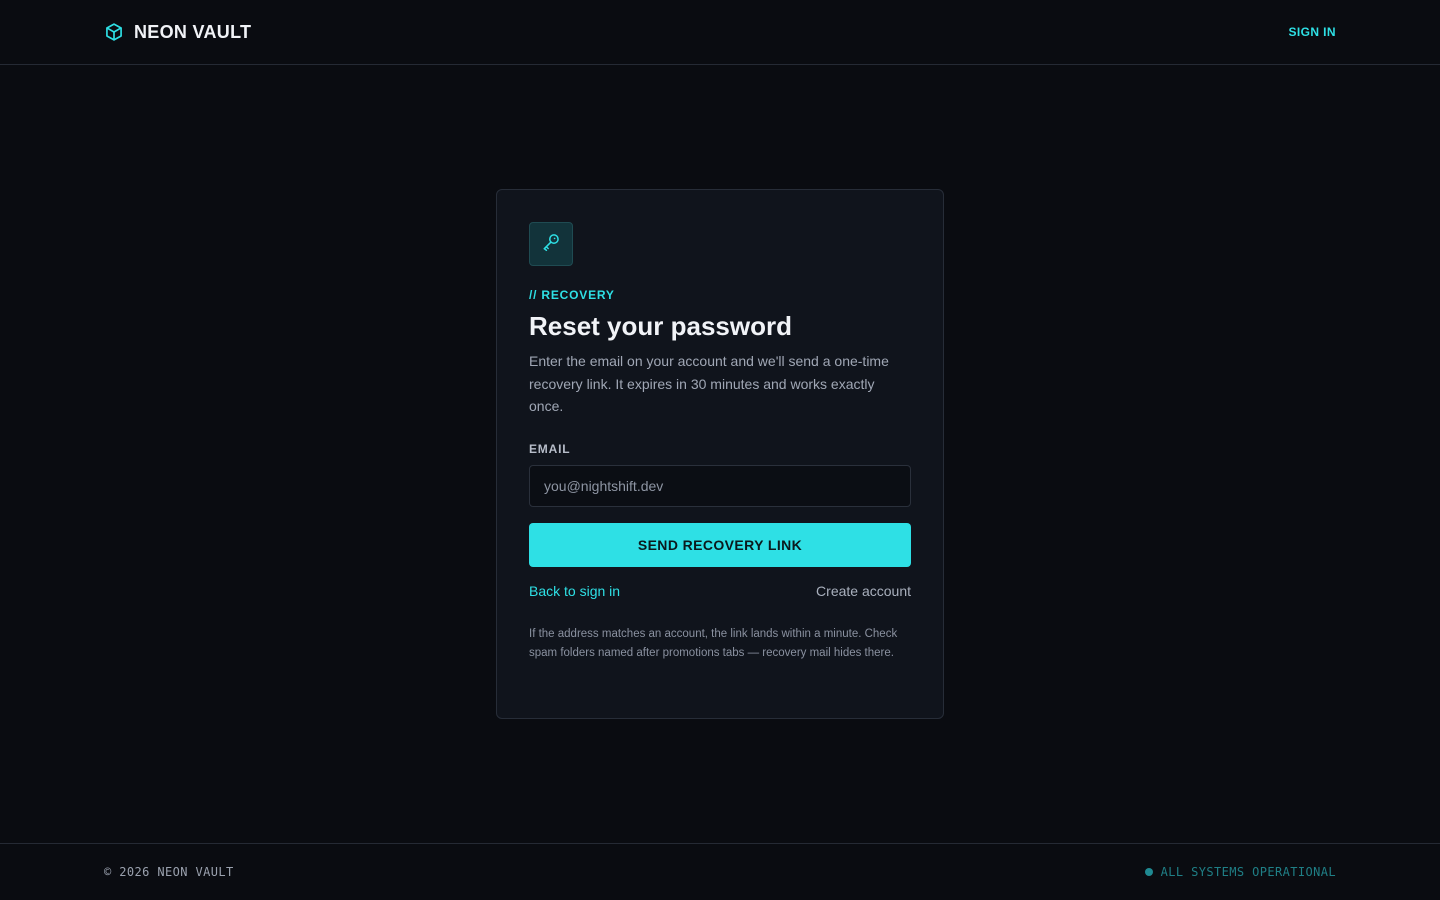  What do you see at coordinates (572, 295) in the screenshot?
I see `section-eyebrow: // RECOVERY` at bounding box center [572, 295].